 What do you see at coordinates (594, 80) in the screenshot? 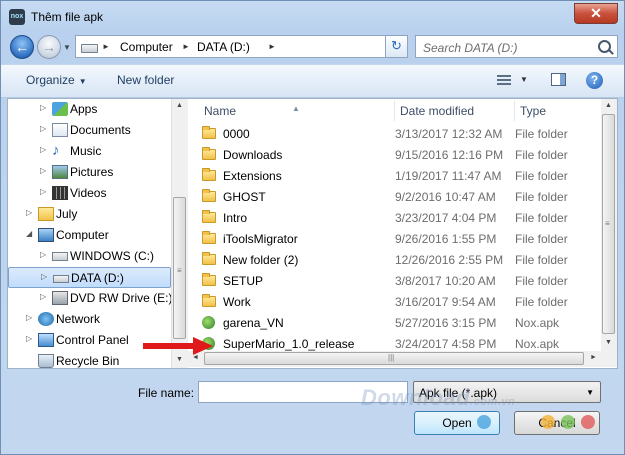
I see `help-icon: ?` at bounding box center [594, 80].